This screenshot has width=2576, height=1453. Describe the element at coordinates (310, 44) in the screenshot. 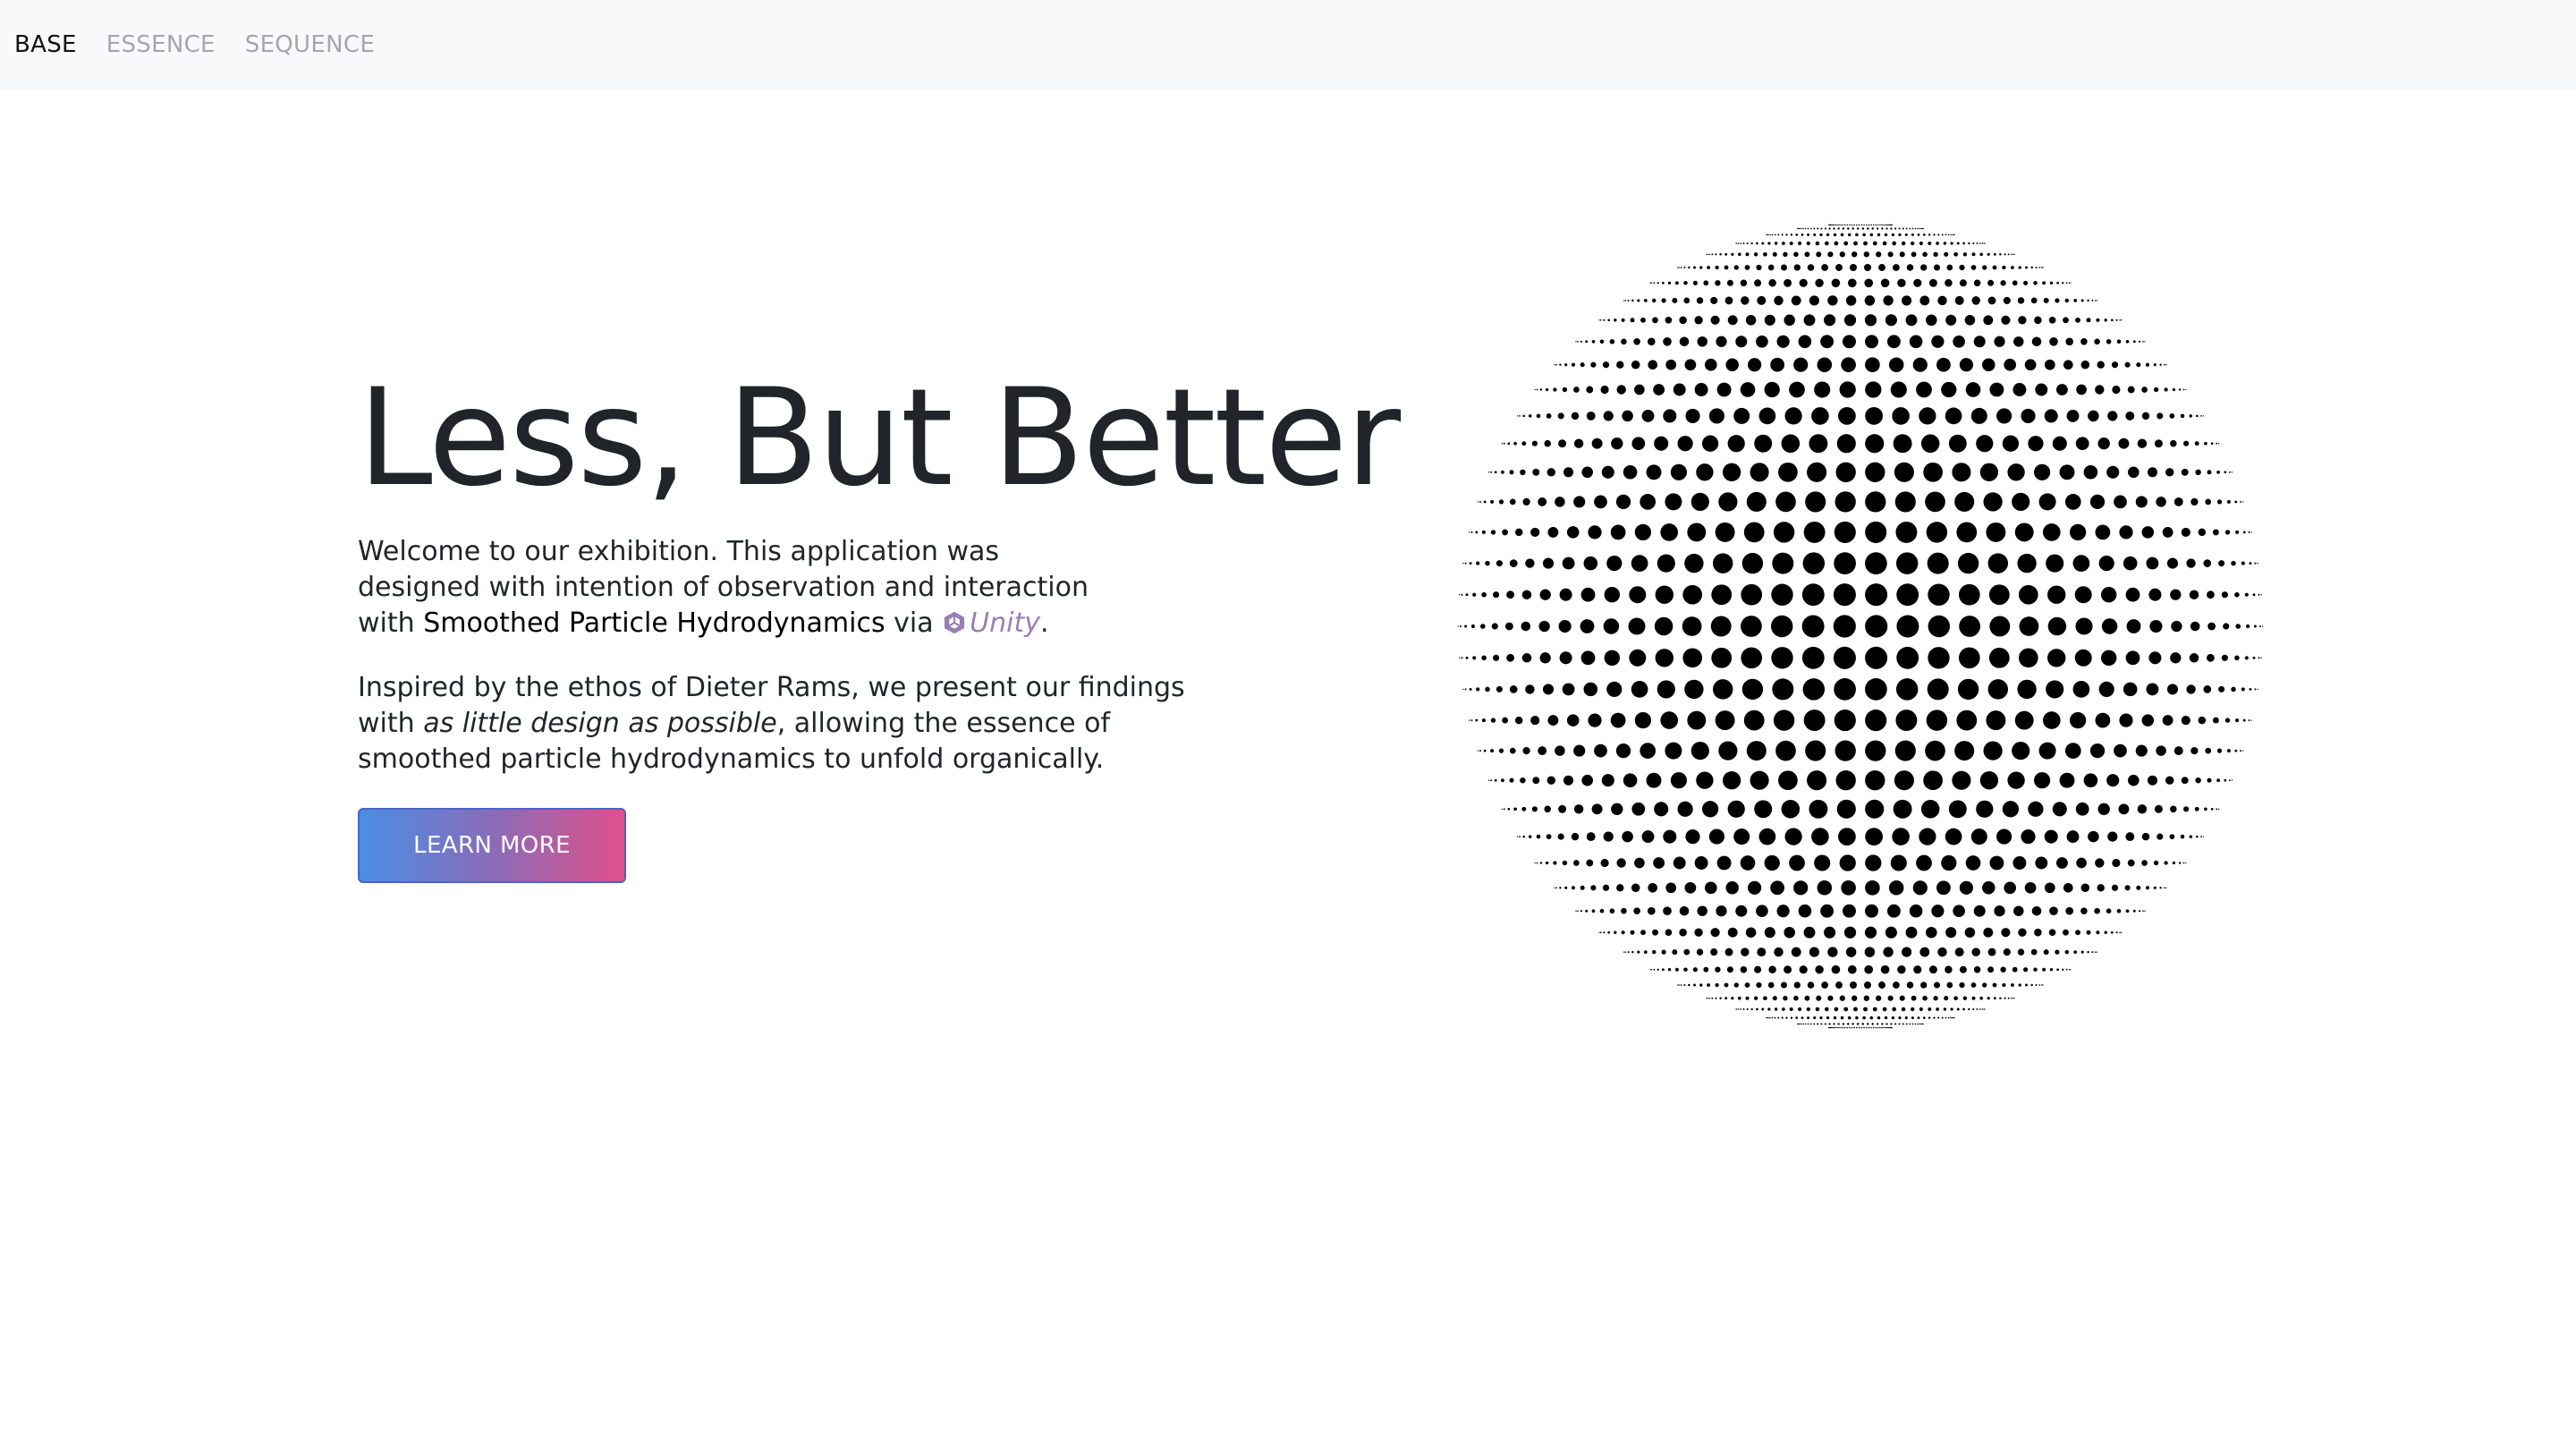

I see `nav-item-sequence: SEQUENCE` at that location.